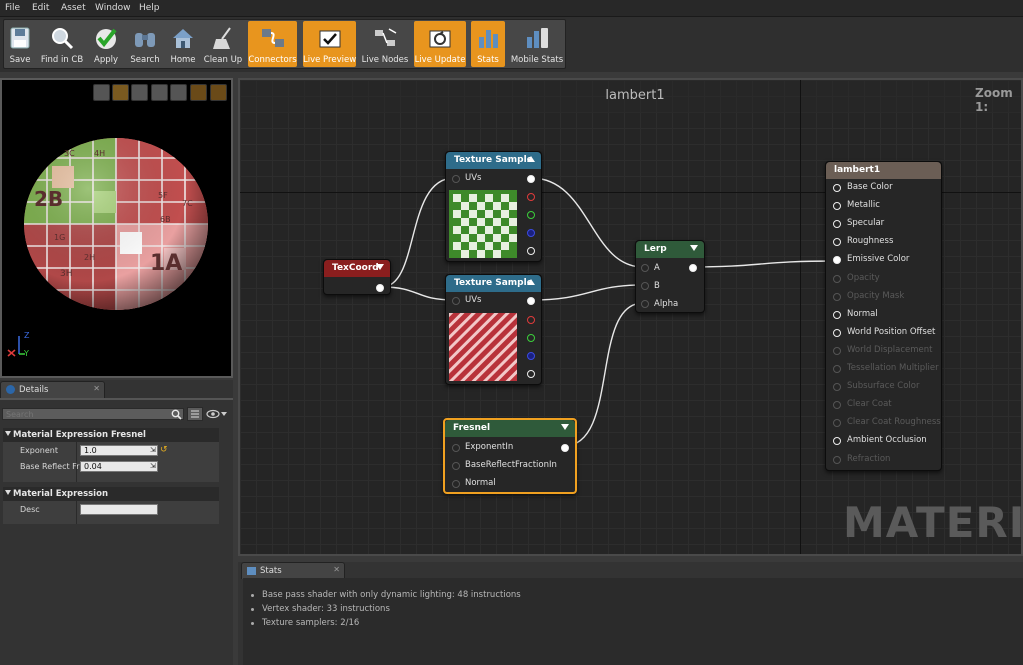 This screenshot has height=665, width=1023. I want to click on live-update-button: Live Update, so click(440, 44).